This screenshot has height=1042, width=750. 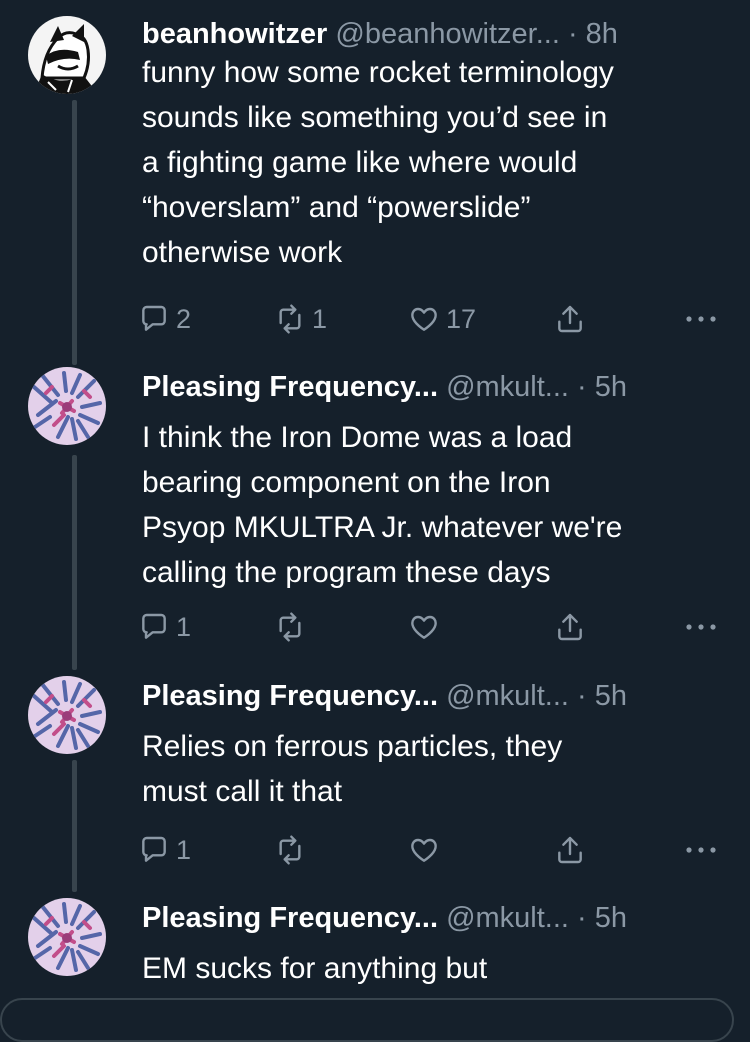 I want to click on like-count: 17, so click(x=461, y=318).